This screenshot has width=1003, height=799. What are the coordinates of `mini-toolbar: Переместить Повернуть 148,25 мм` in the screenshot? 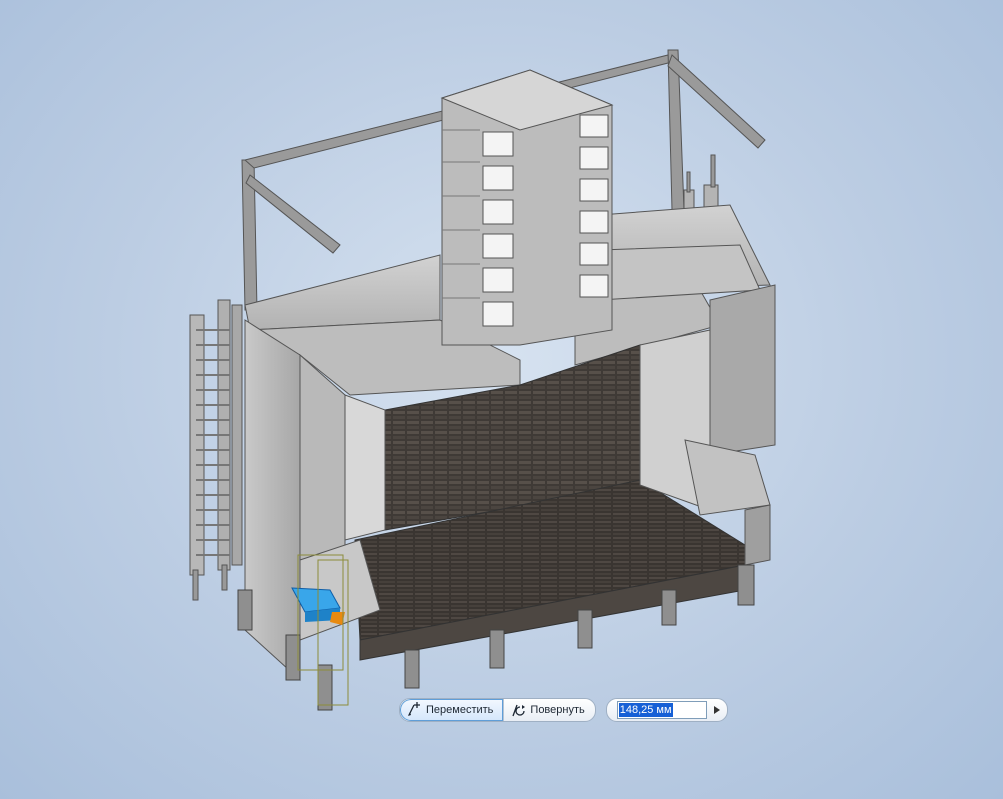 It's located at (563, 710).